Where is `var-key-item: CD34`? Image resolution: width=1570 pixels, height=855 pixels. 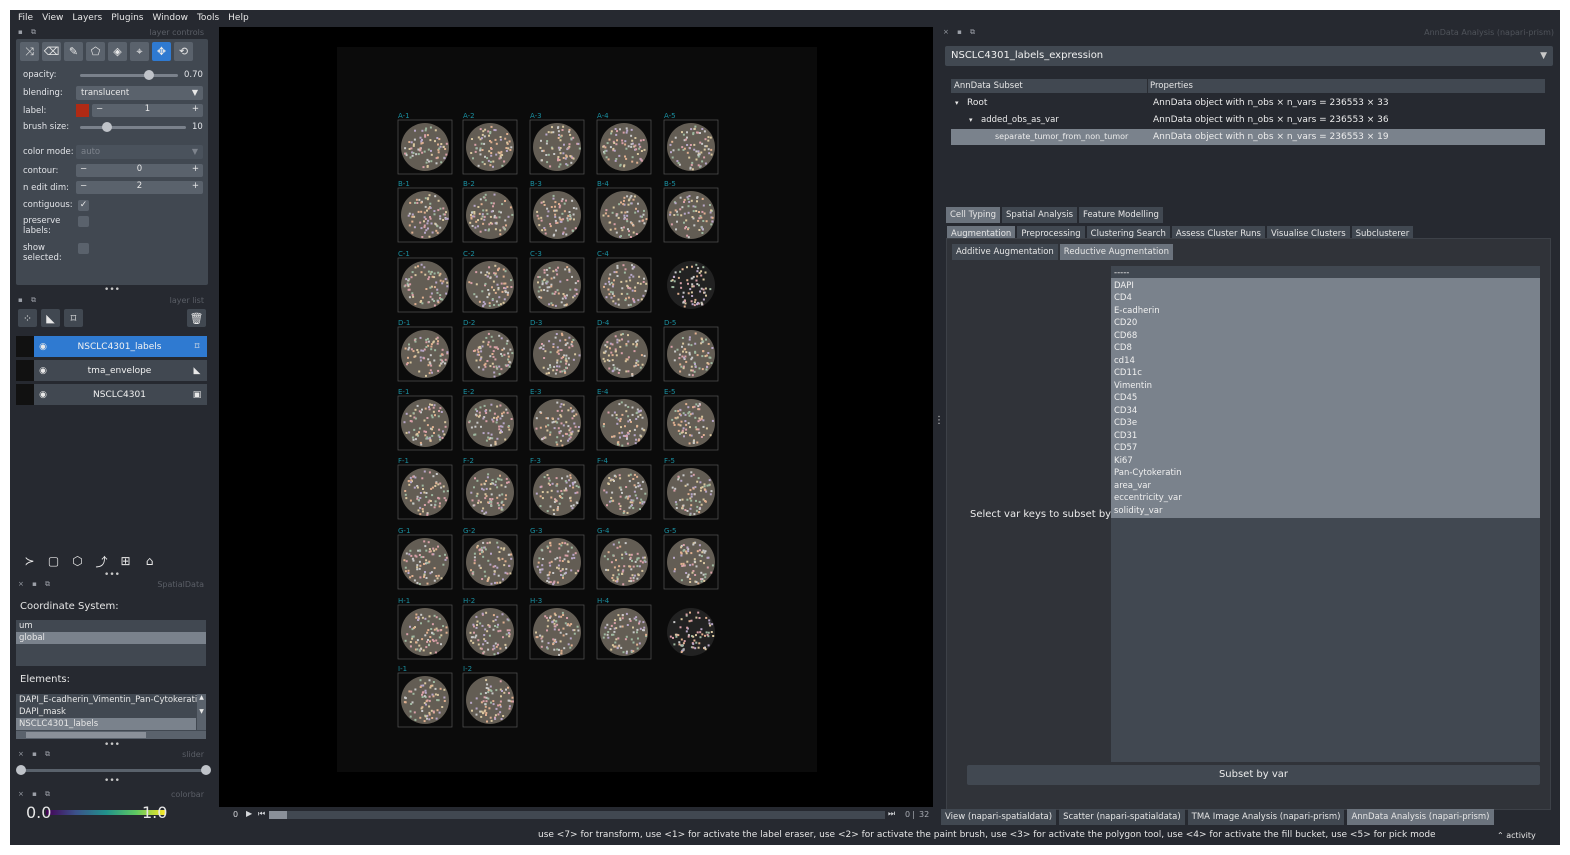
var-key-item: CD34 is located at coordinates (1125, 411).